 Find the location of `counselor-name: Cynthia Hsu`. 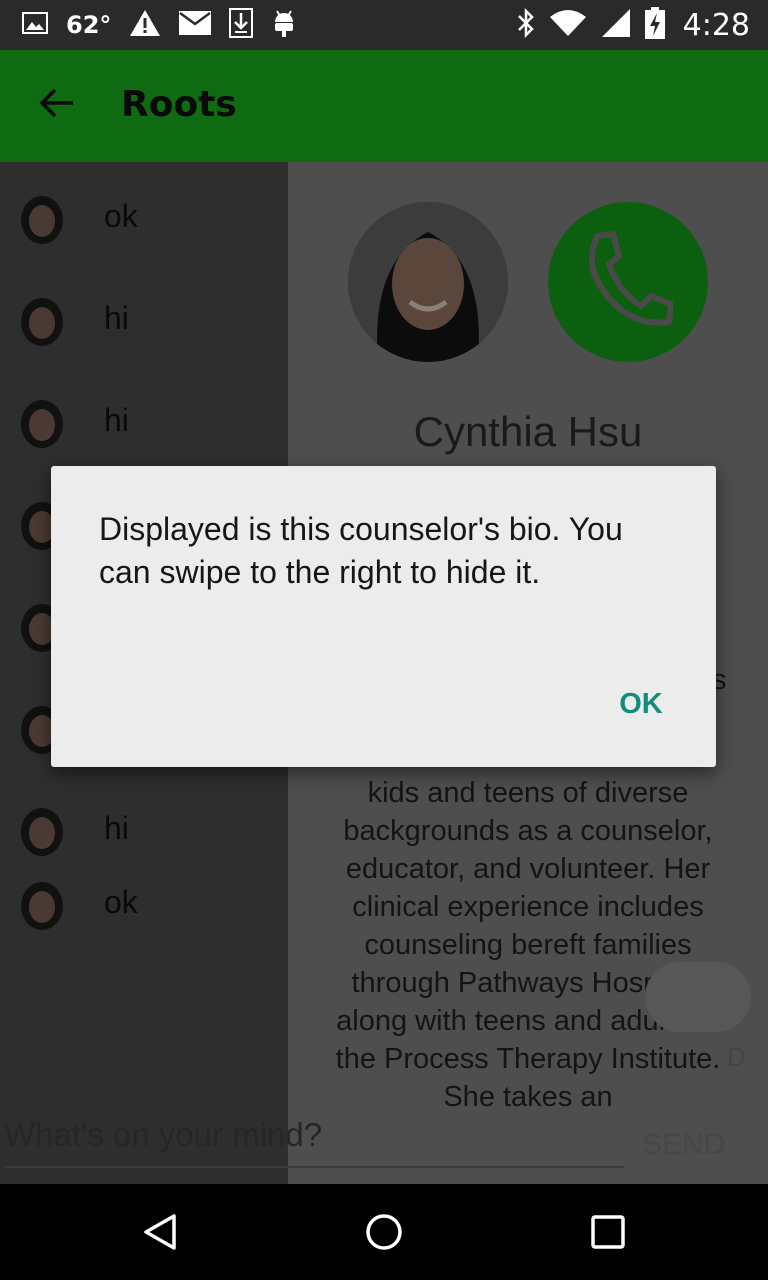

counselor-name: Cynthia Hsu is located at coordinates (528, 431).